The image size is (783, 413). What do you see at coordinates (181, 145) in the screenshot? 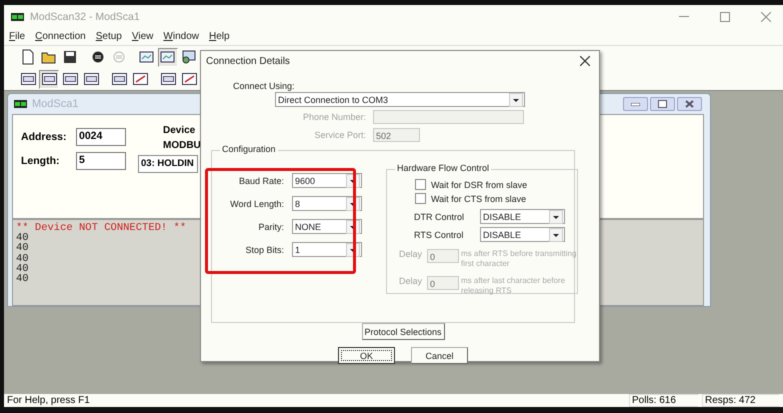
I see `protocol-text: MODBU` at bounding box center [181, 145].